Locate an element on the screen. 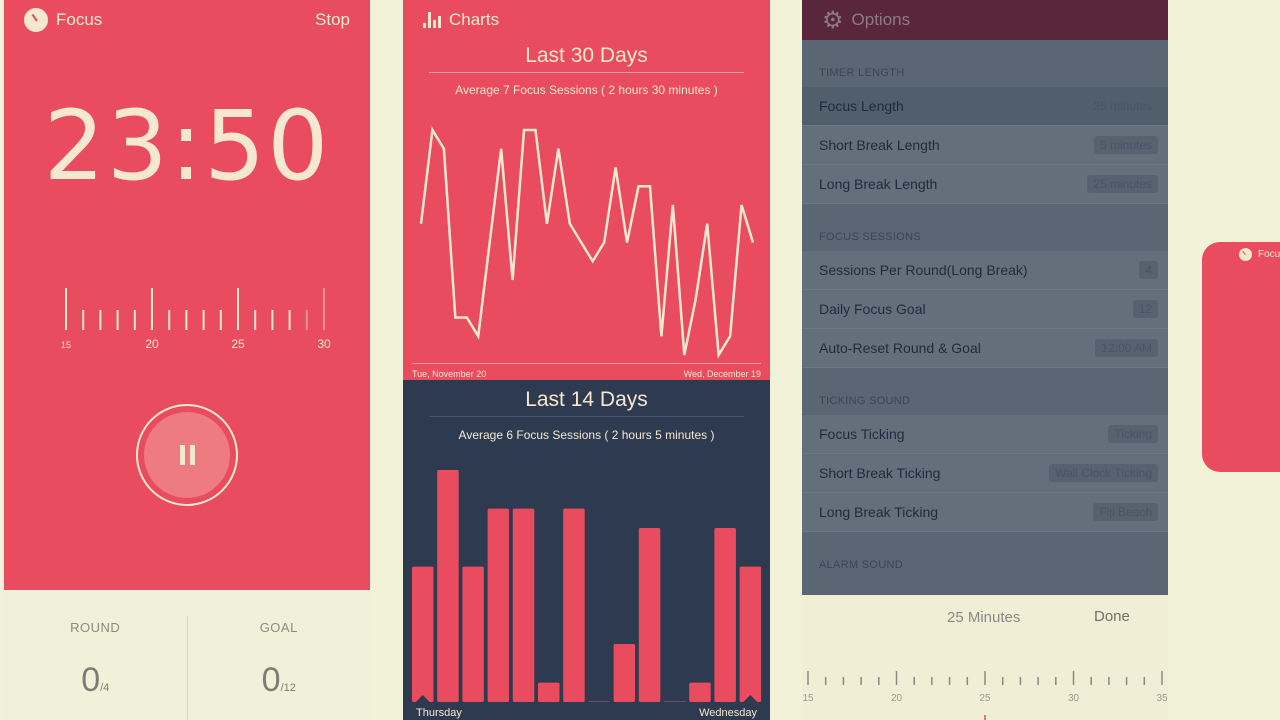  option-label: Focus Ticking is located at coordinates (862, 434).